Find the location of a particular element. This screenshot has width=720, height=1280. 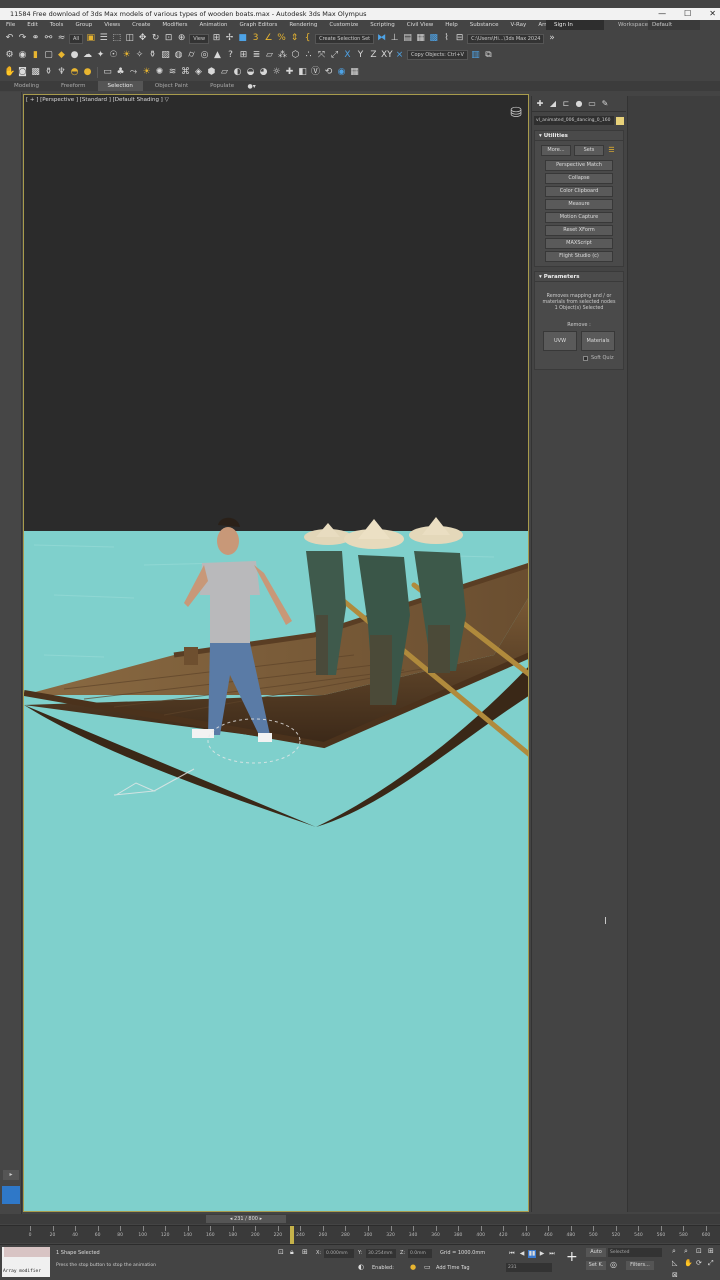

vray-mesh-icon: ◈ is located at coordinates (198, 72).